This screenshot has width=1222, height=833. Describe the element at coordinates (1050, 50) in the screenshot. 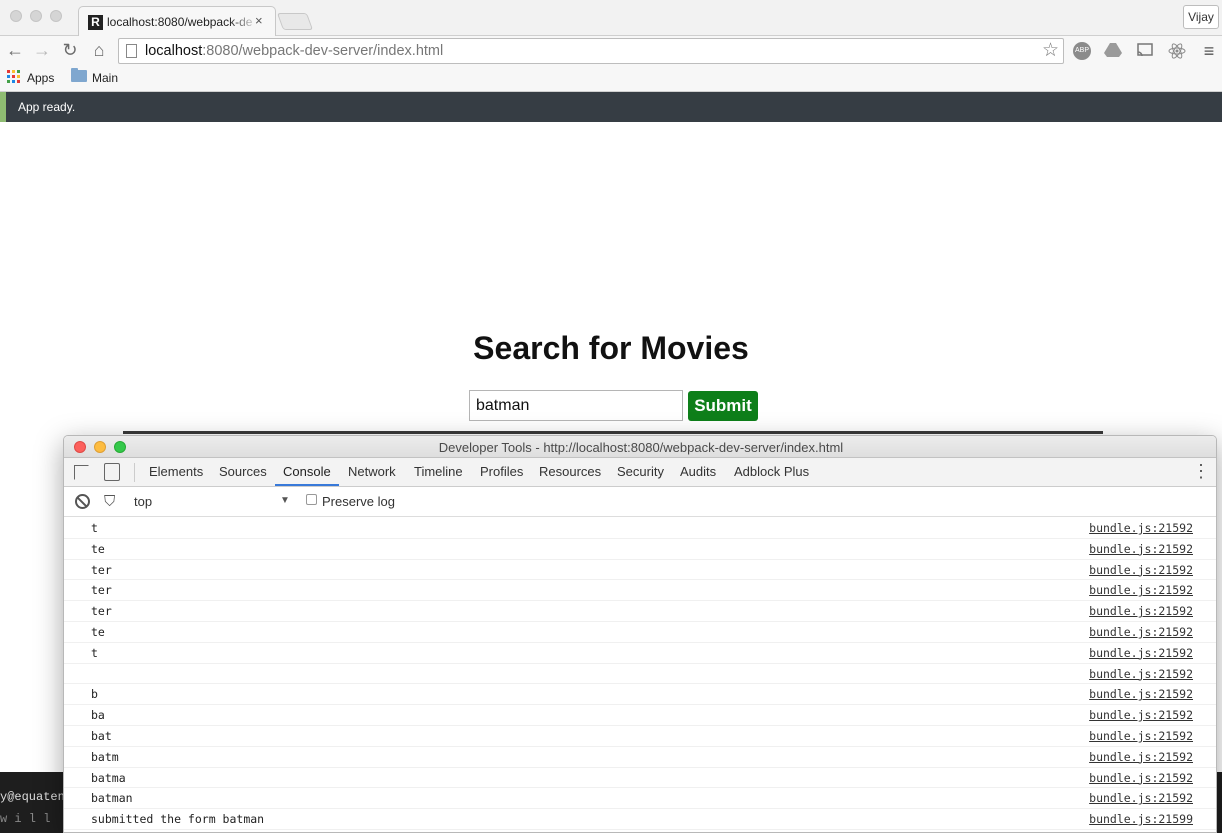

I see `bookmark-star-icon: ☆` at that location.